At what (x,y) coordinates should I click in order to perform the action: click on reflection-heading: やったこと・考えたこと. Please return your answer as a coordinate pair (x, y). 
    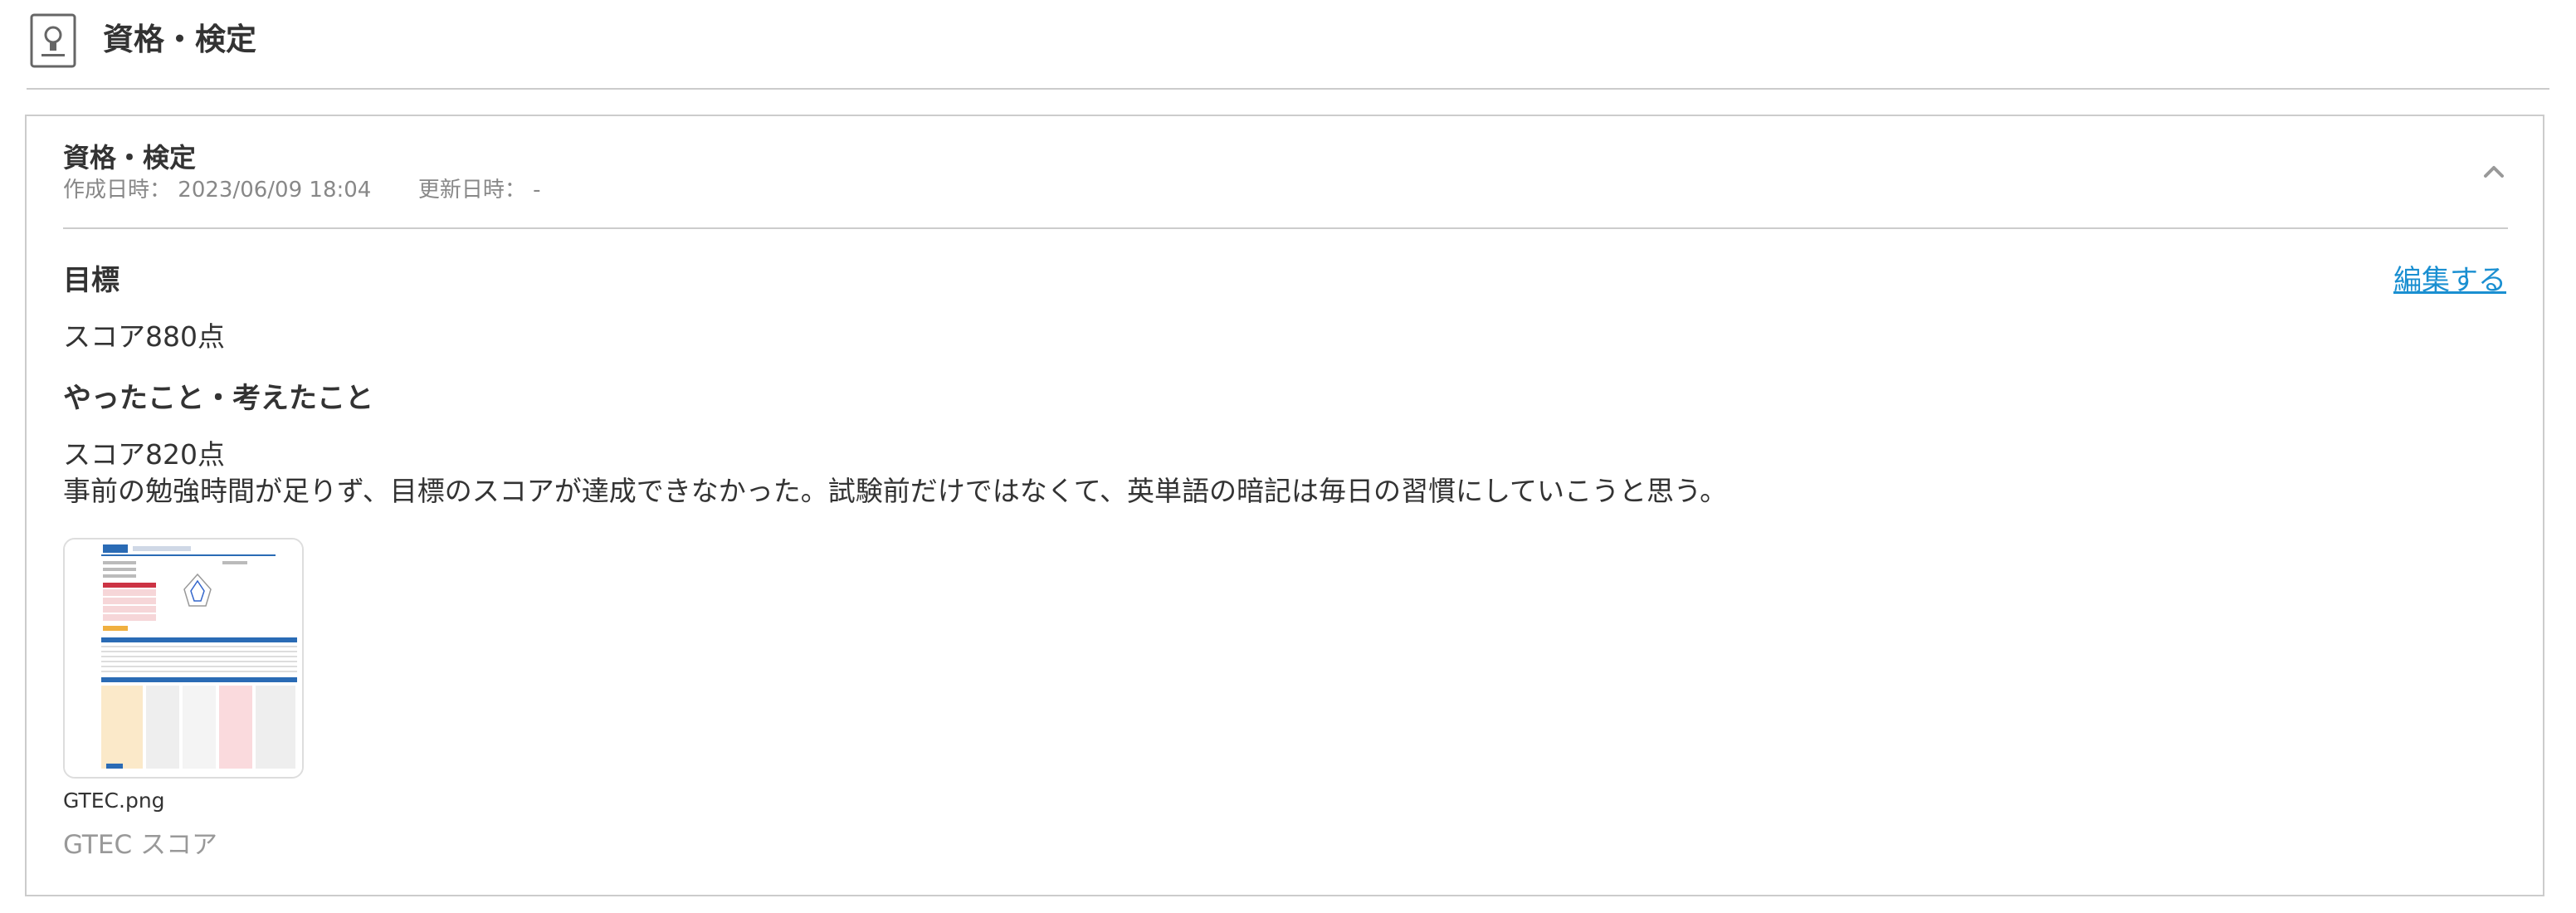
    Looking at the image, I should click on (218, 398).